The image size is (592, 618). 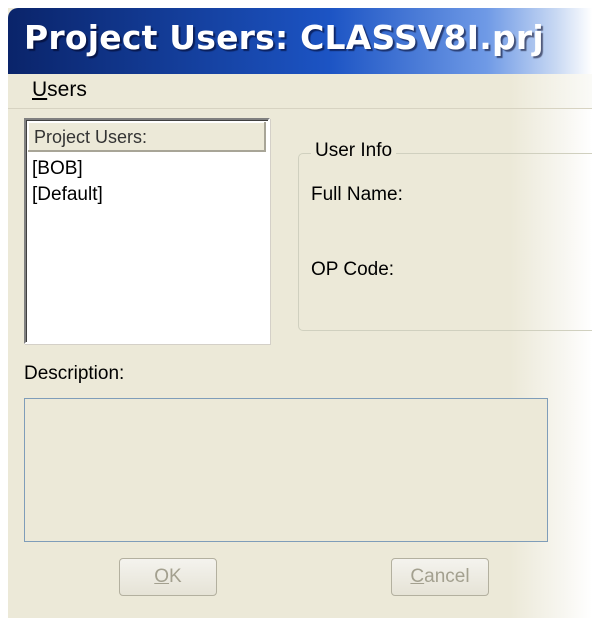 What do you see at coordinates (74, 373) in the screenshot?
I see `description-label: Description:` at bounding box center [74, 373].